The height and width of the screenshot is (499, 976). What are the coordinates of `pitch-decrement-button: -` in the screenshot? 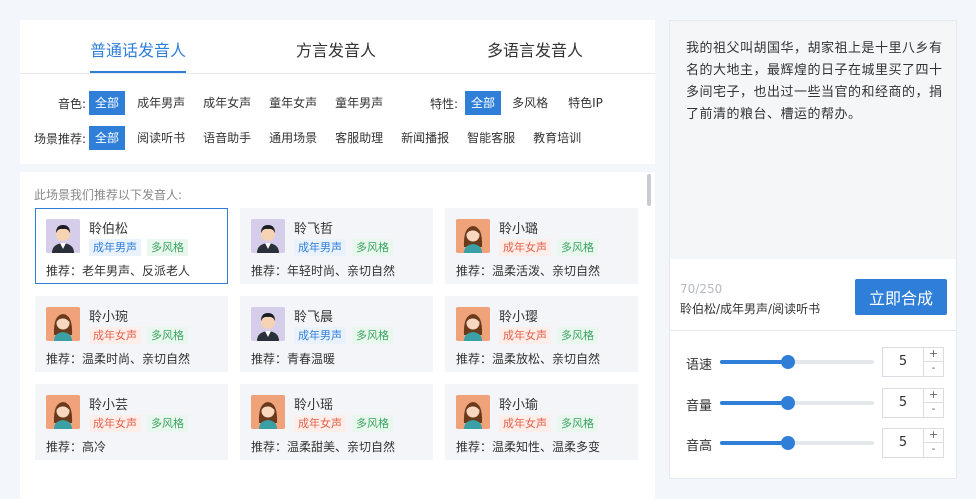 It's located at (933, 450).